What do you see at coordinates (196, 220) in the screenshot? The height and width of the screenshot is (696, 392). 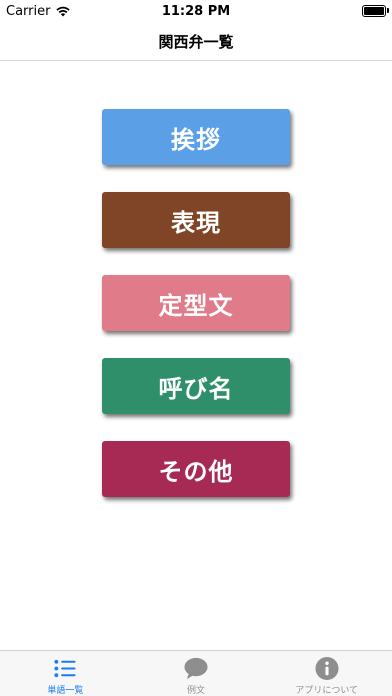 I see `expression-button: 表現` at bounding box center [196, 220].